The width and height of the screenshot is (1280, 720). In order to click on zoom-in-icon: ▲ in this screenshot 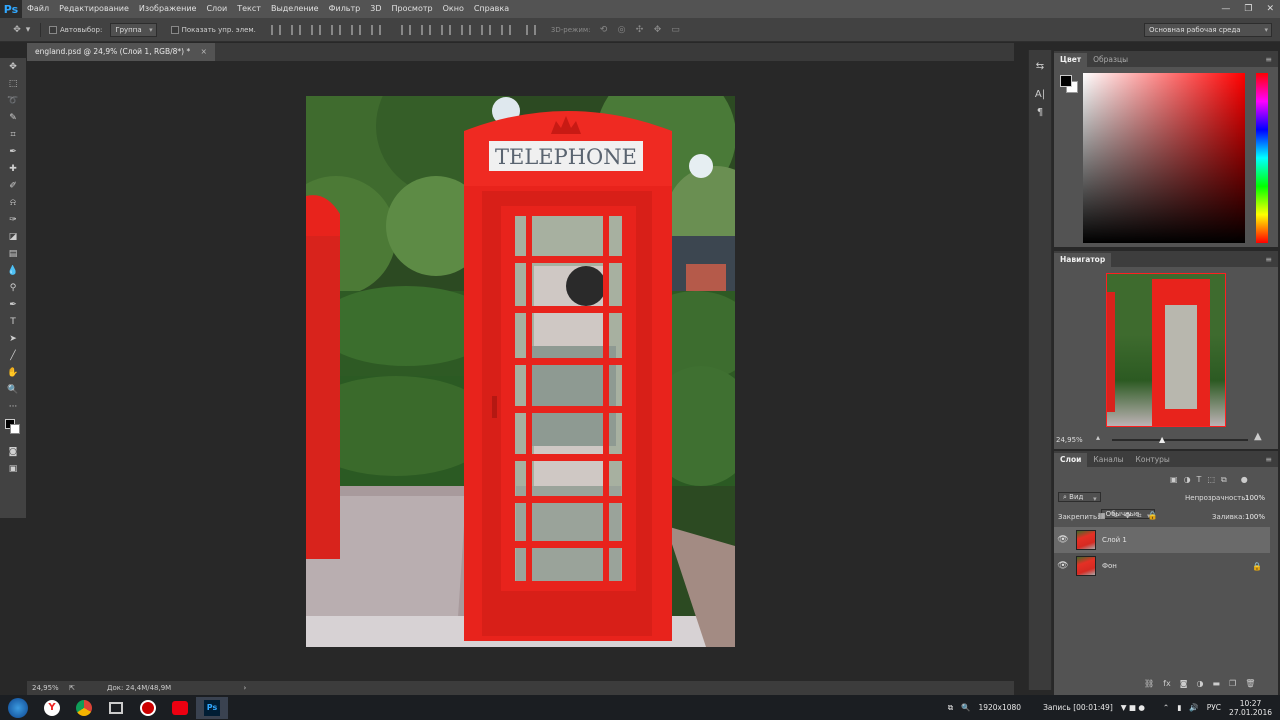, I will do `click(1258, 436)`.